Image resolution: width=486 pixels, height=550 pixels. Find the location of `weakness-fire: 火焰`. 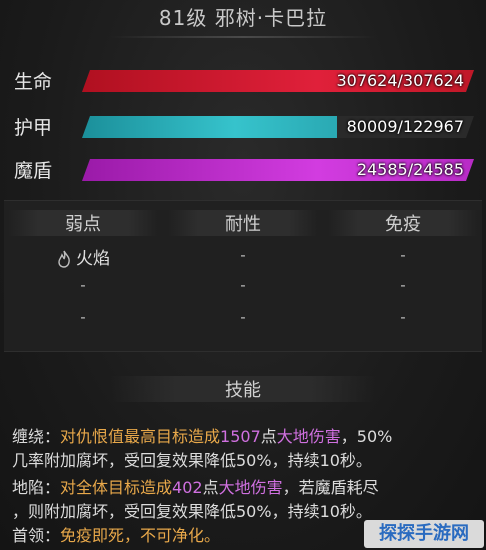

weakness-fire: 火焰 is located at coordinates (83, 256).